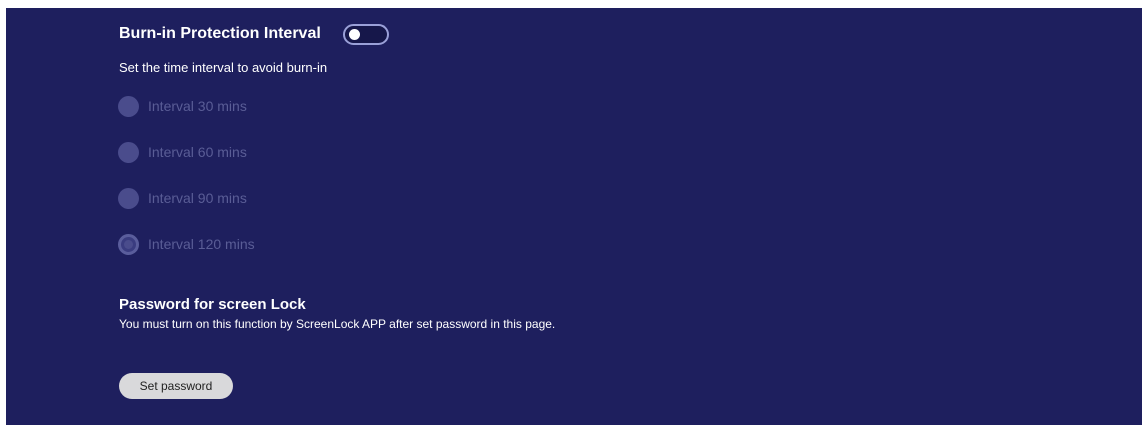  I want to click on set-password-button: Set password, so click(176, 386).